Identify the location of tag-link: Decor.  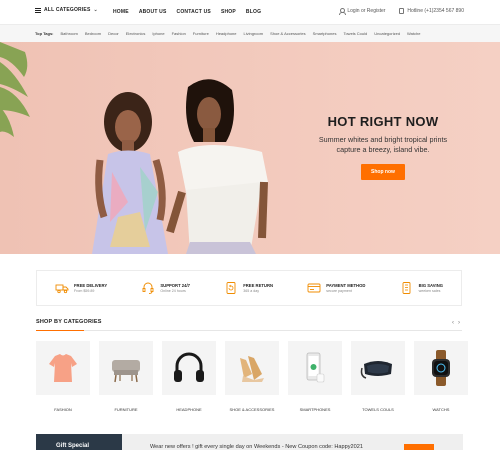
(113, 33).